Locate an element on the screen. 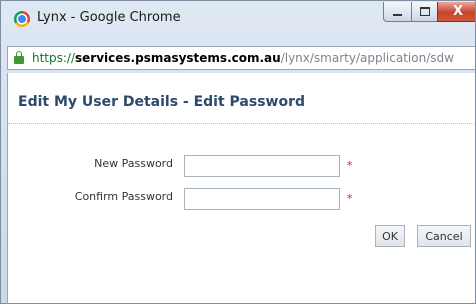  close-icon: X is located at coordinates (458, 11).